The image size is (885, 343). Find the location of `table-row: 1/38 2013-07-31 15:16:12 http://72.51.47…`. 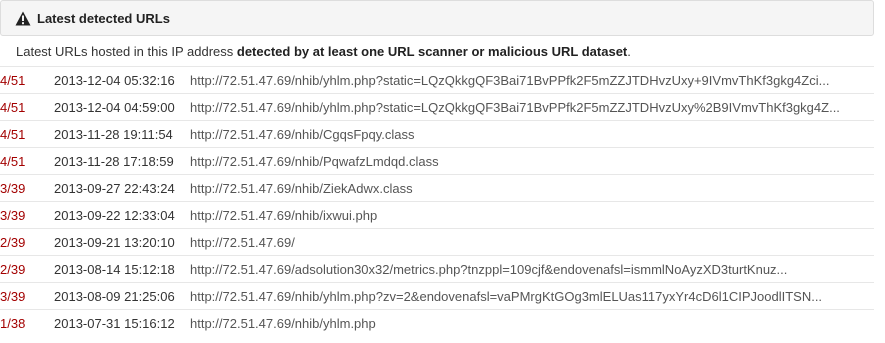

table-row: 1/38 2013-07-31 15:16:12 http://72.51.47… is located at coordinates (437, 323).